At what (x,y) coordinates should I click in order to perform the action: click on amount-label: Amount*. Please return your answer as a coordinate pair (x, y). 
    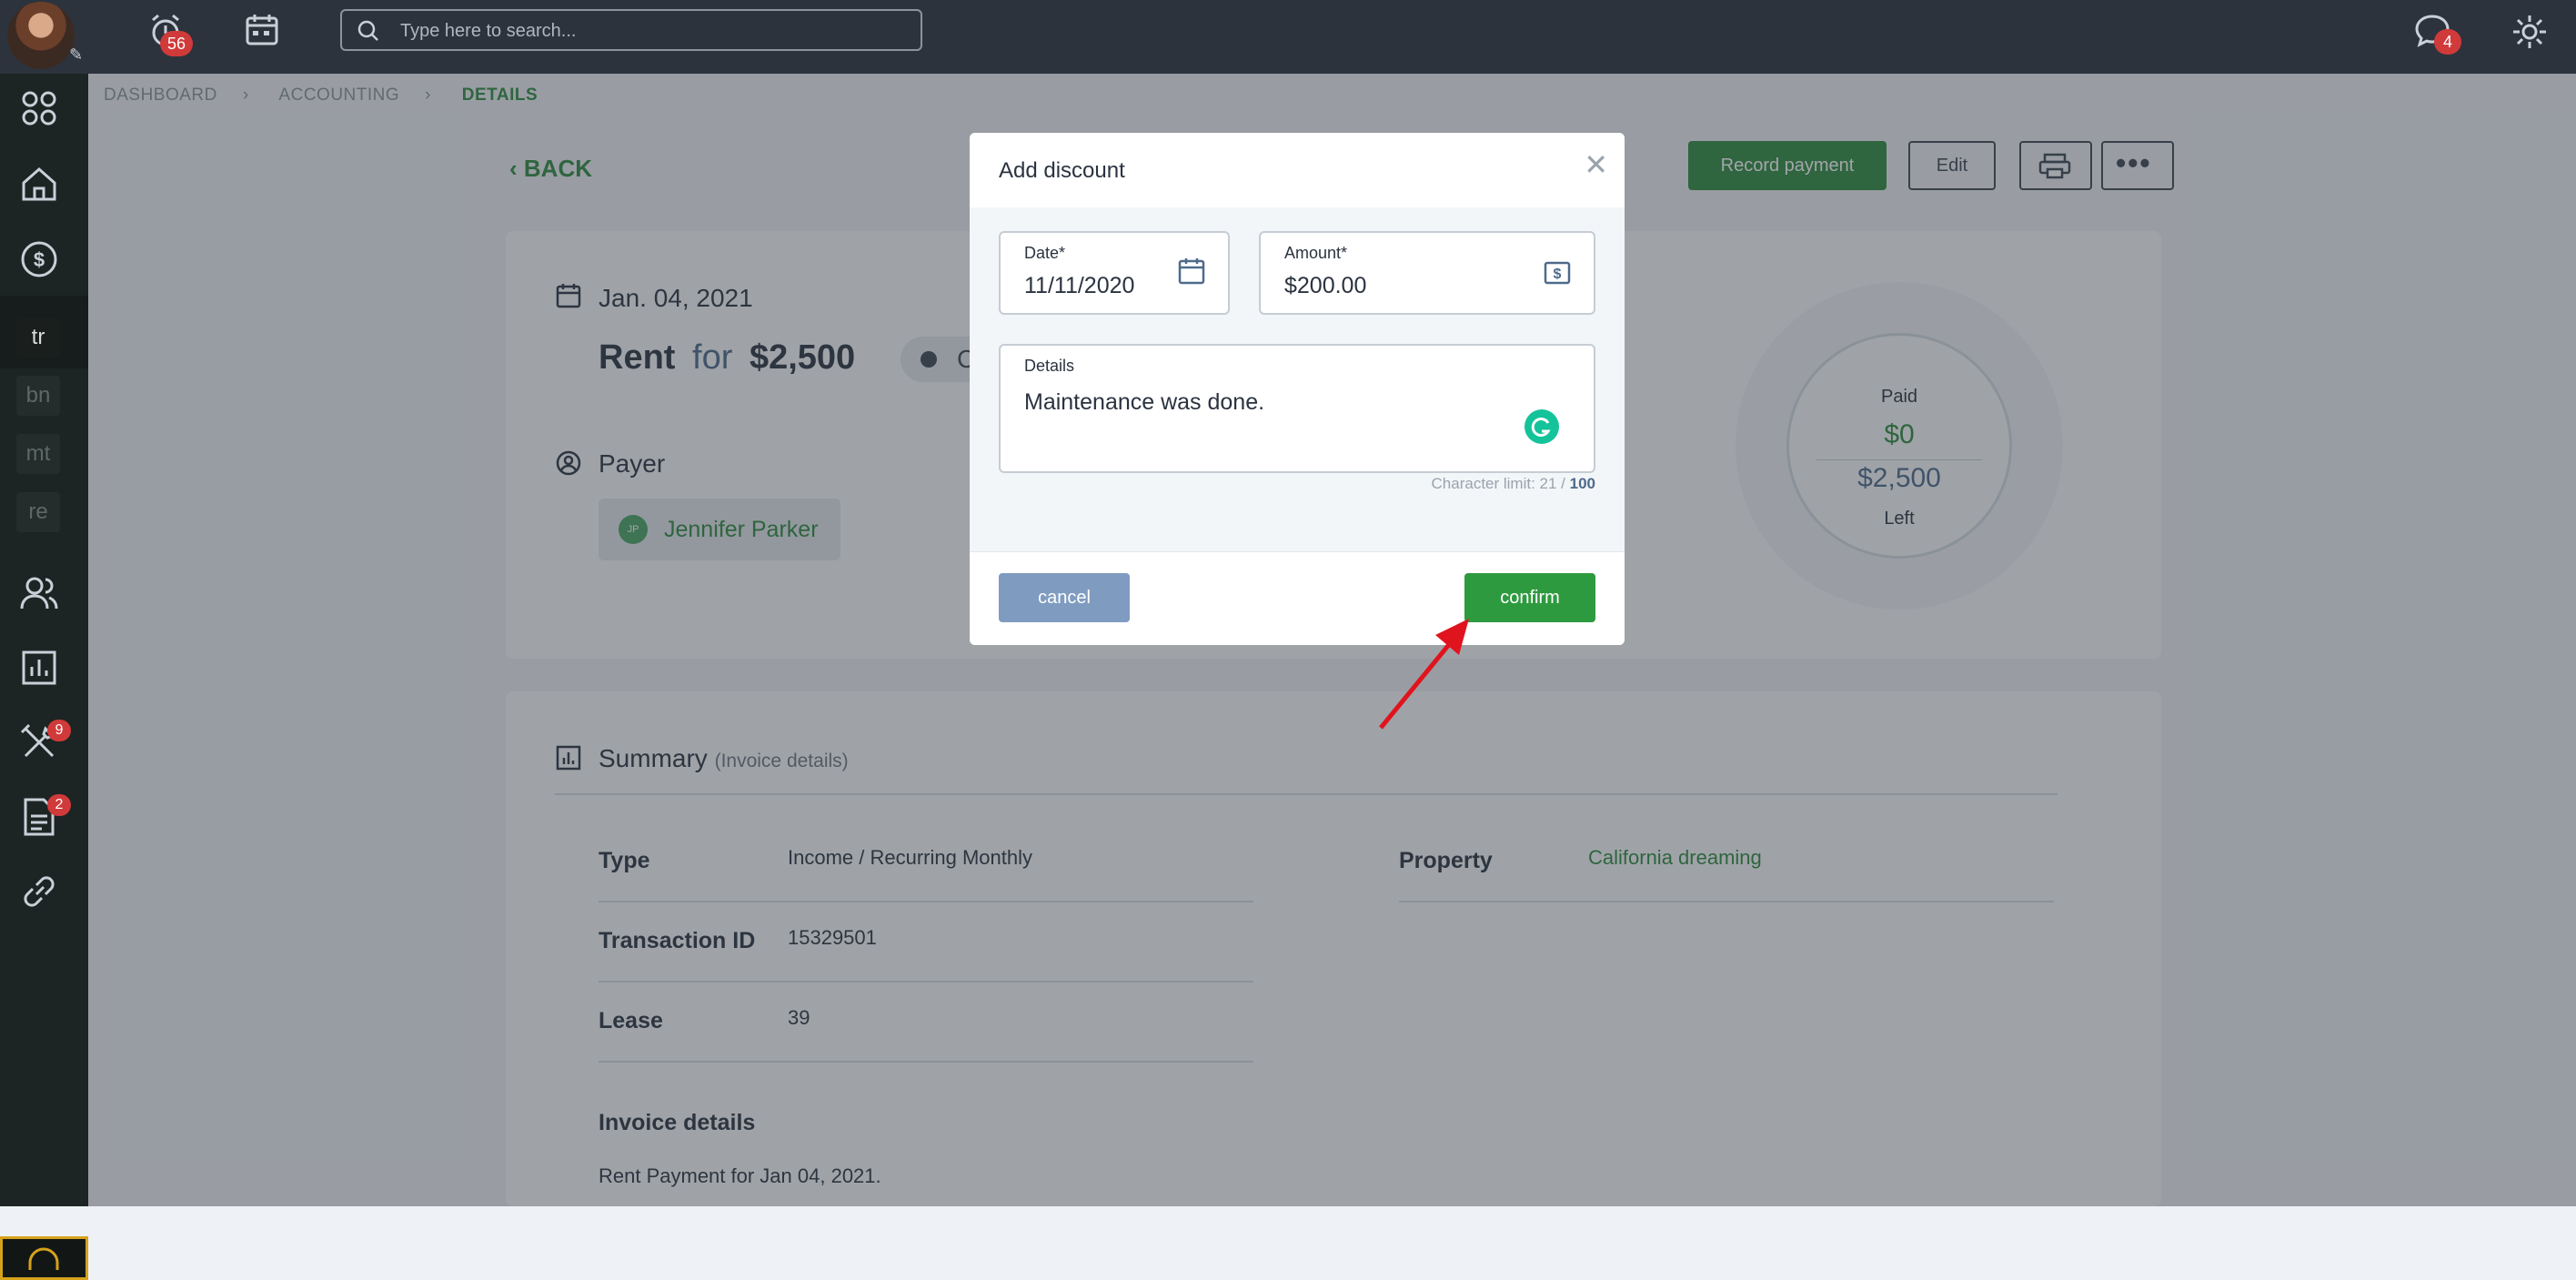
    Looking at the image, I should click on (1316, 253).